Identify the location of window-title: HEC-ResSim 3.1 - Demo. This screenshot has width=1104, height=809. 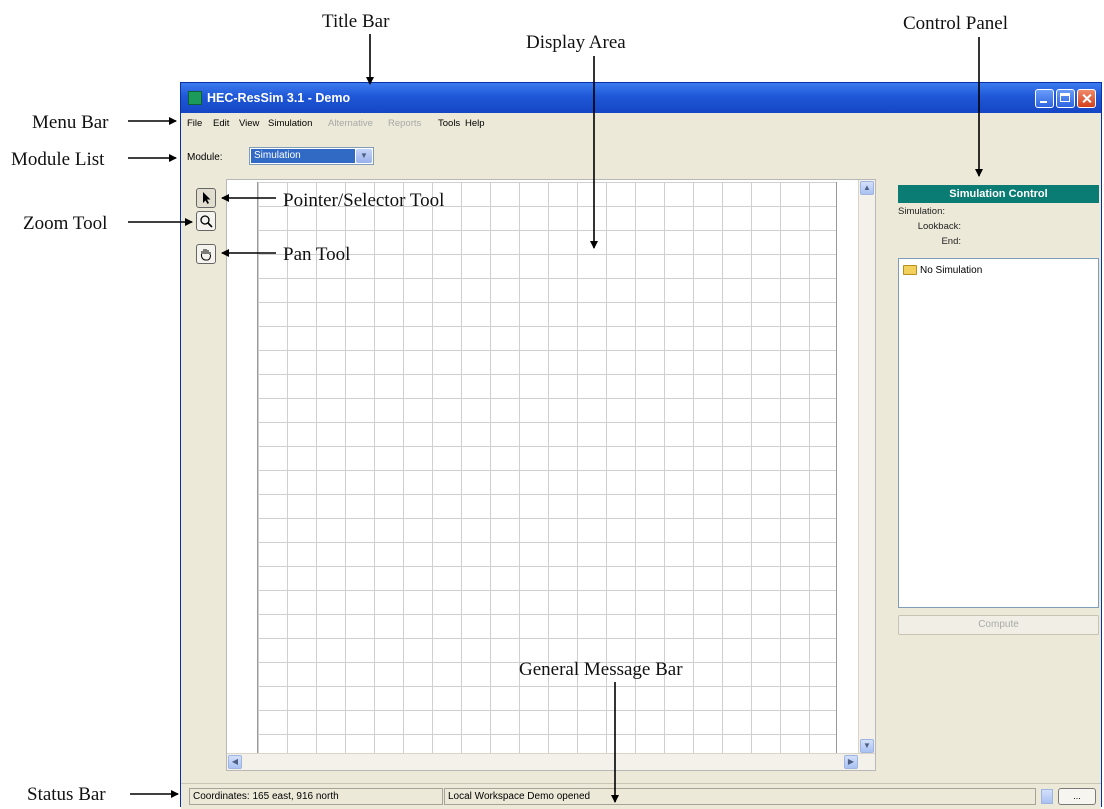
(279, 98).